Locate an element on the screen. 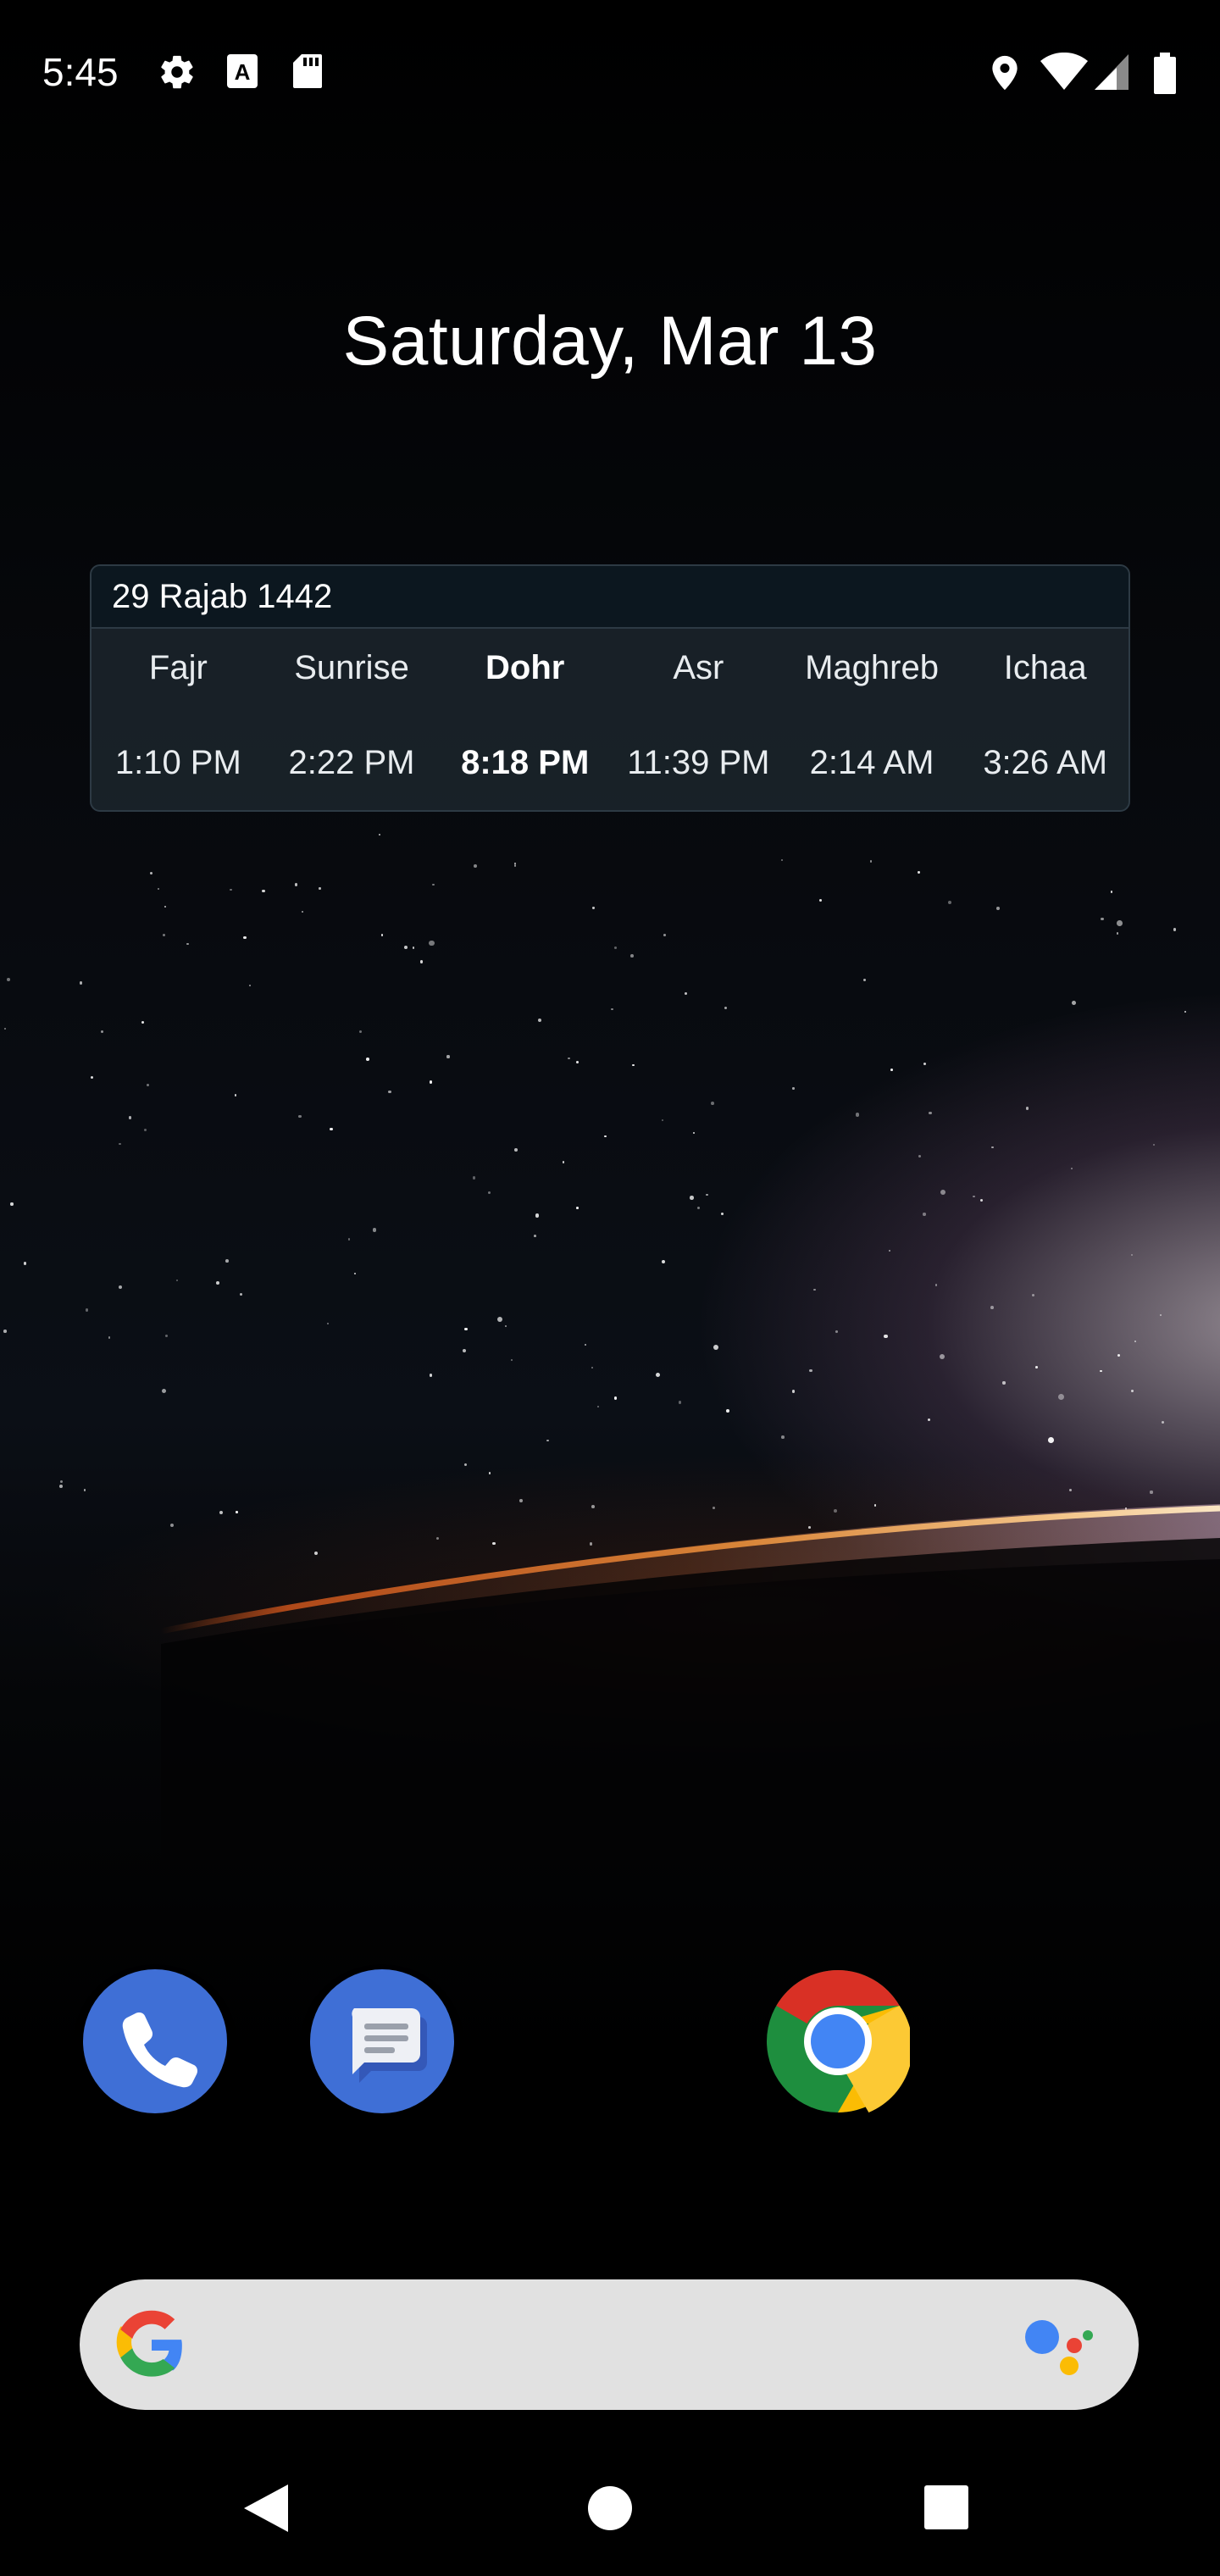  prayer-name: Fajr is located at coordinates (178, 667).